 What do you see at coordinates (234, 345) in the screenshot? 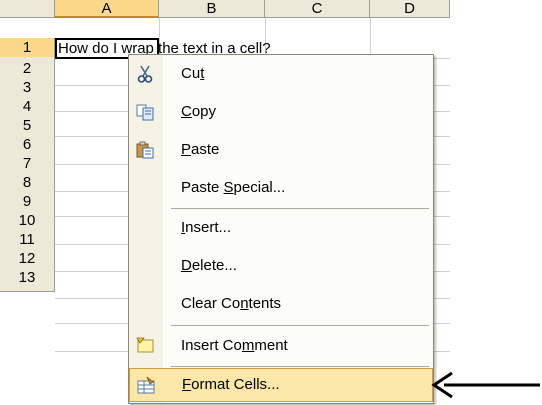
I see `menu-label-insert-comment: Insert Comment` at bounding box center [234, 345].